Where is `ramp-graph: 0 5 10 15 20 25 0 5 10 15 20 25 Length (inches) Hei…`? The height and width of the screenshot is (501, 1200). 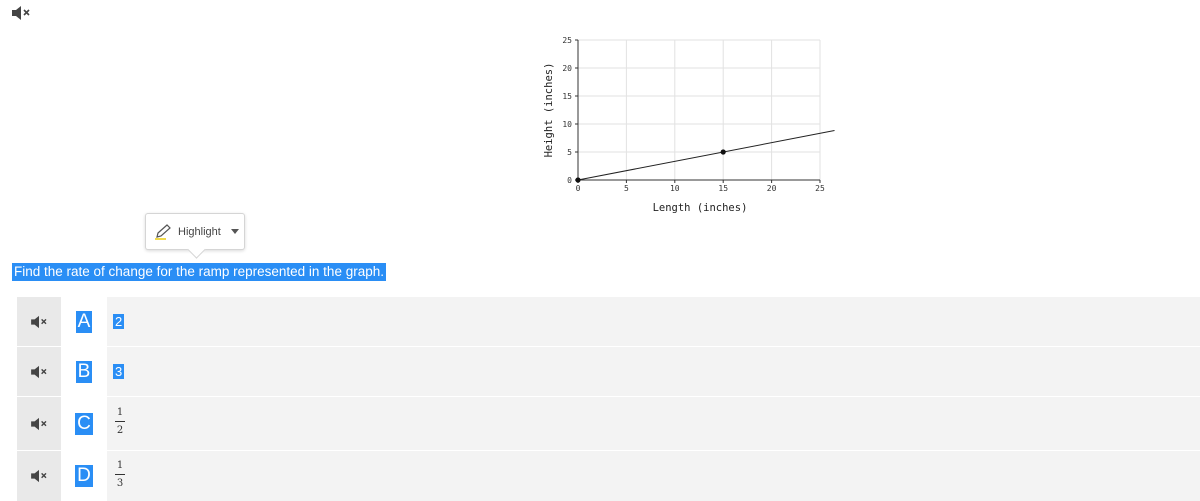 ramp-graph: 0 5 10 15 20 25 0 5 10 15 20 25 Length (inches) Hei… is located at coordinates (689, 125).